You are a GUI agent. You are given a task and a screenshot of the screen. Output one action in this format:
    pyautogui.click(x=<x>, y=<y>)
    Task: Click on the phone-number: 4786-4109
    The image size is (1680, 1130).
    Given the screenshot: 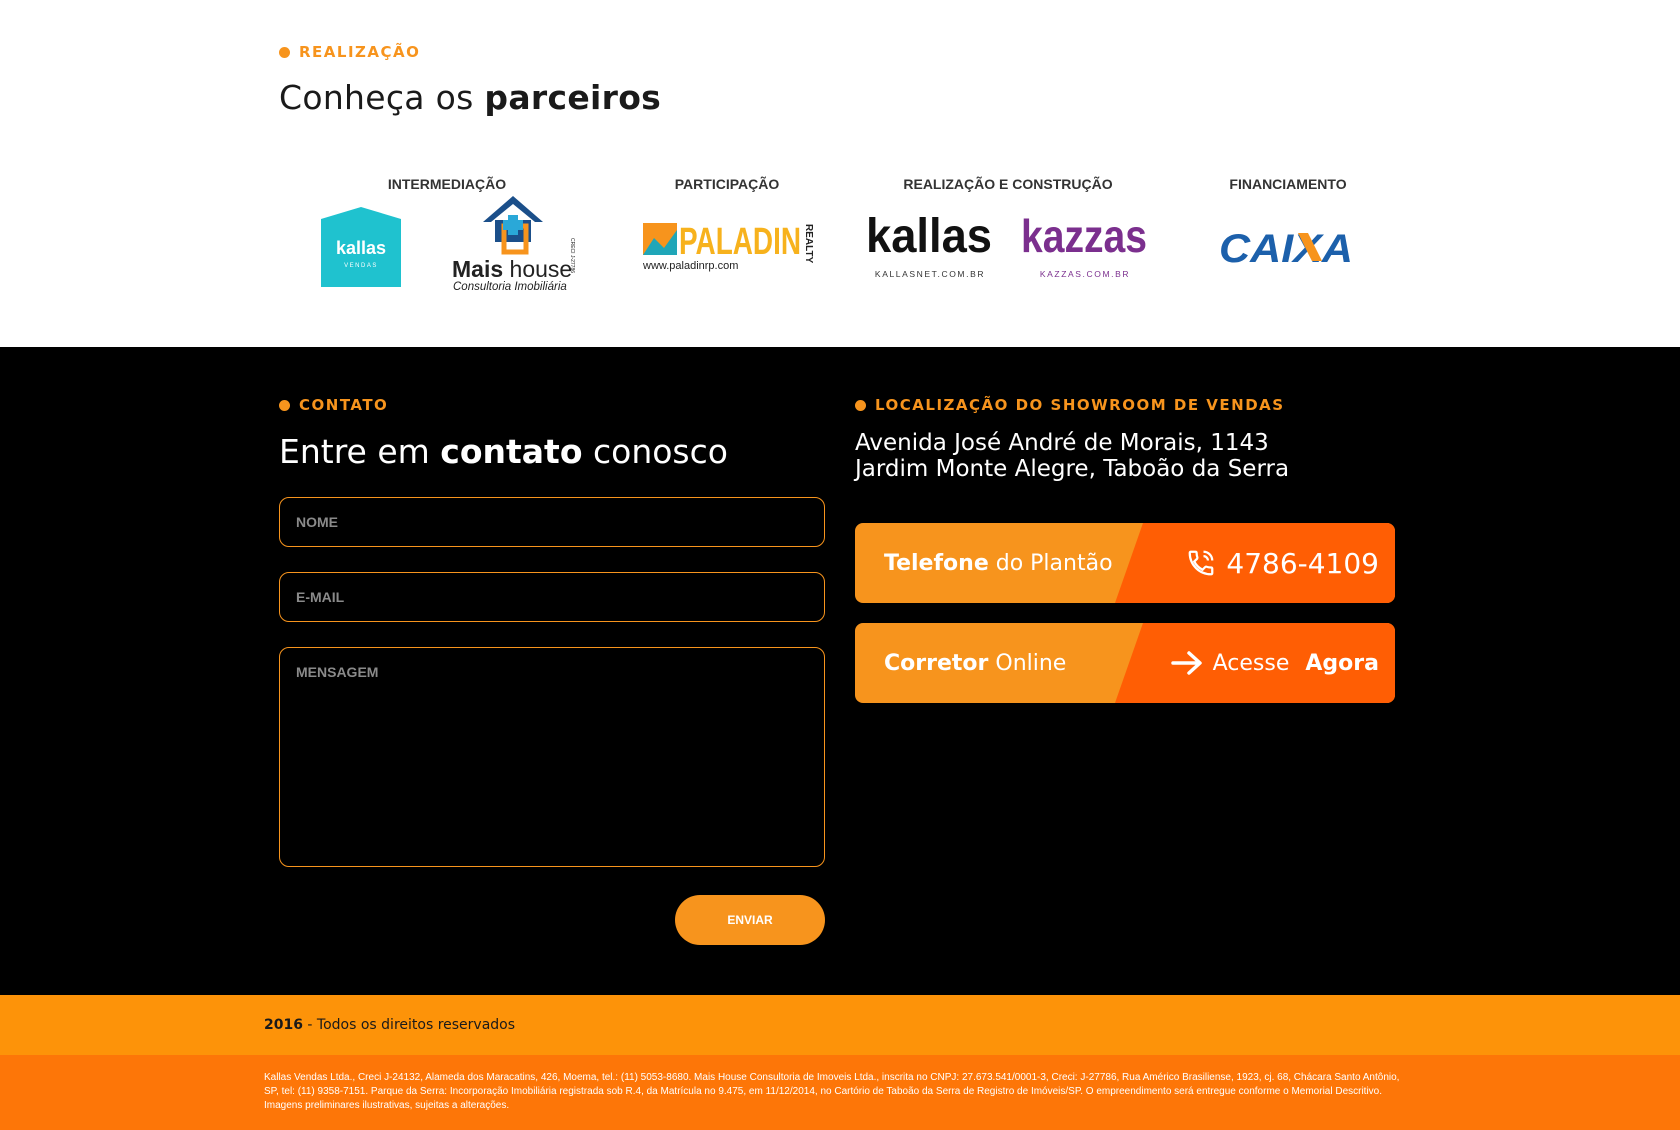 What is the action you would take?
    pyautogui.click(x=1302, y=563)
    